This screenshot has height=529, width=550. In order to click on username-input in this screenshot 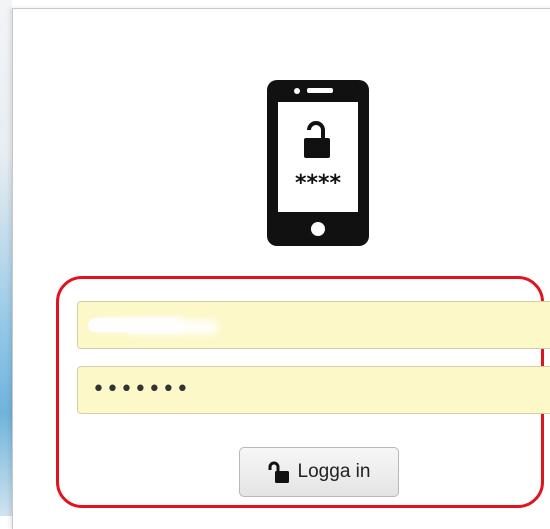, I will do `click(313, 325)`.